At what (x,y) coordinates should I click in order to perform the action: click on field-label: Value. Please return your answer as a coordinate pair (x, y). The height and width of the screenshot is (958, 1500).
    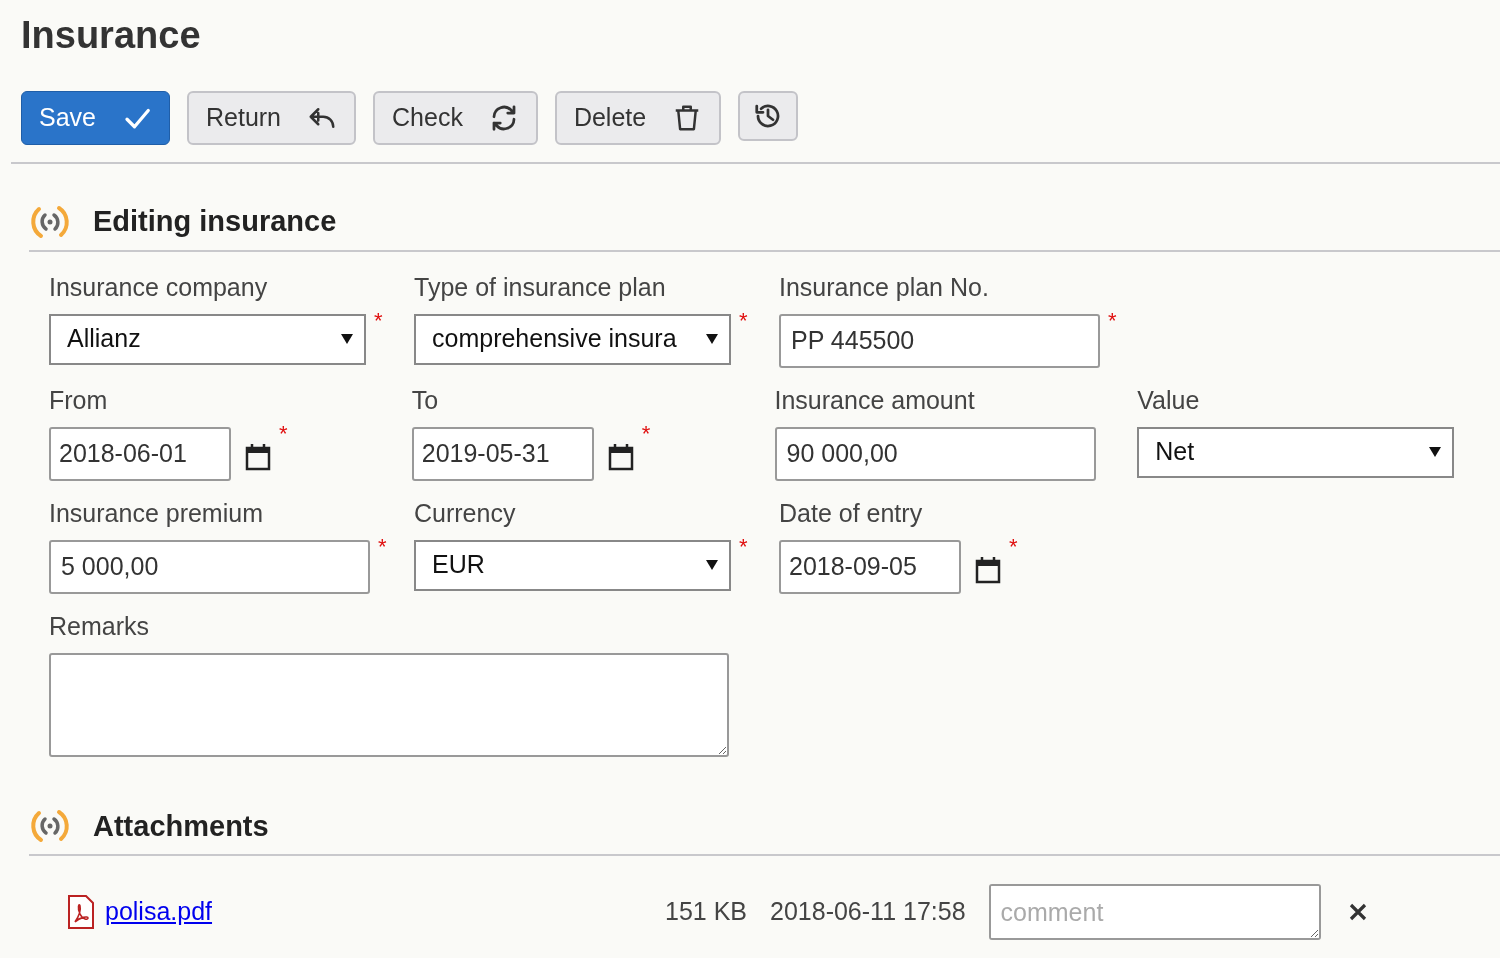
    Looking at the image, I should click on (1169, 399).